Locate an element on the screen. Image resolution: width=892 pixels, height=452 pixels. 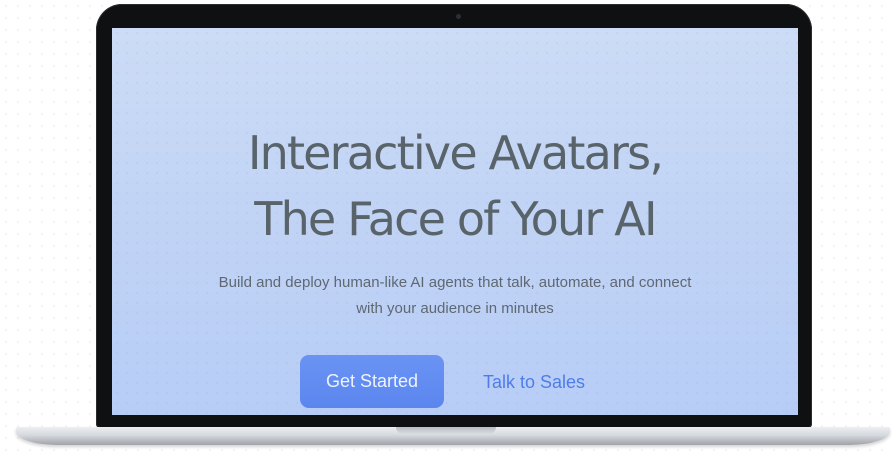
hero-subtitle-line-2: with your audience in minutes is located at coordinates (455, 308).